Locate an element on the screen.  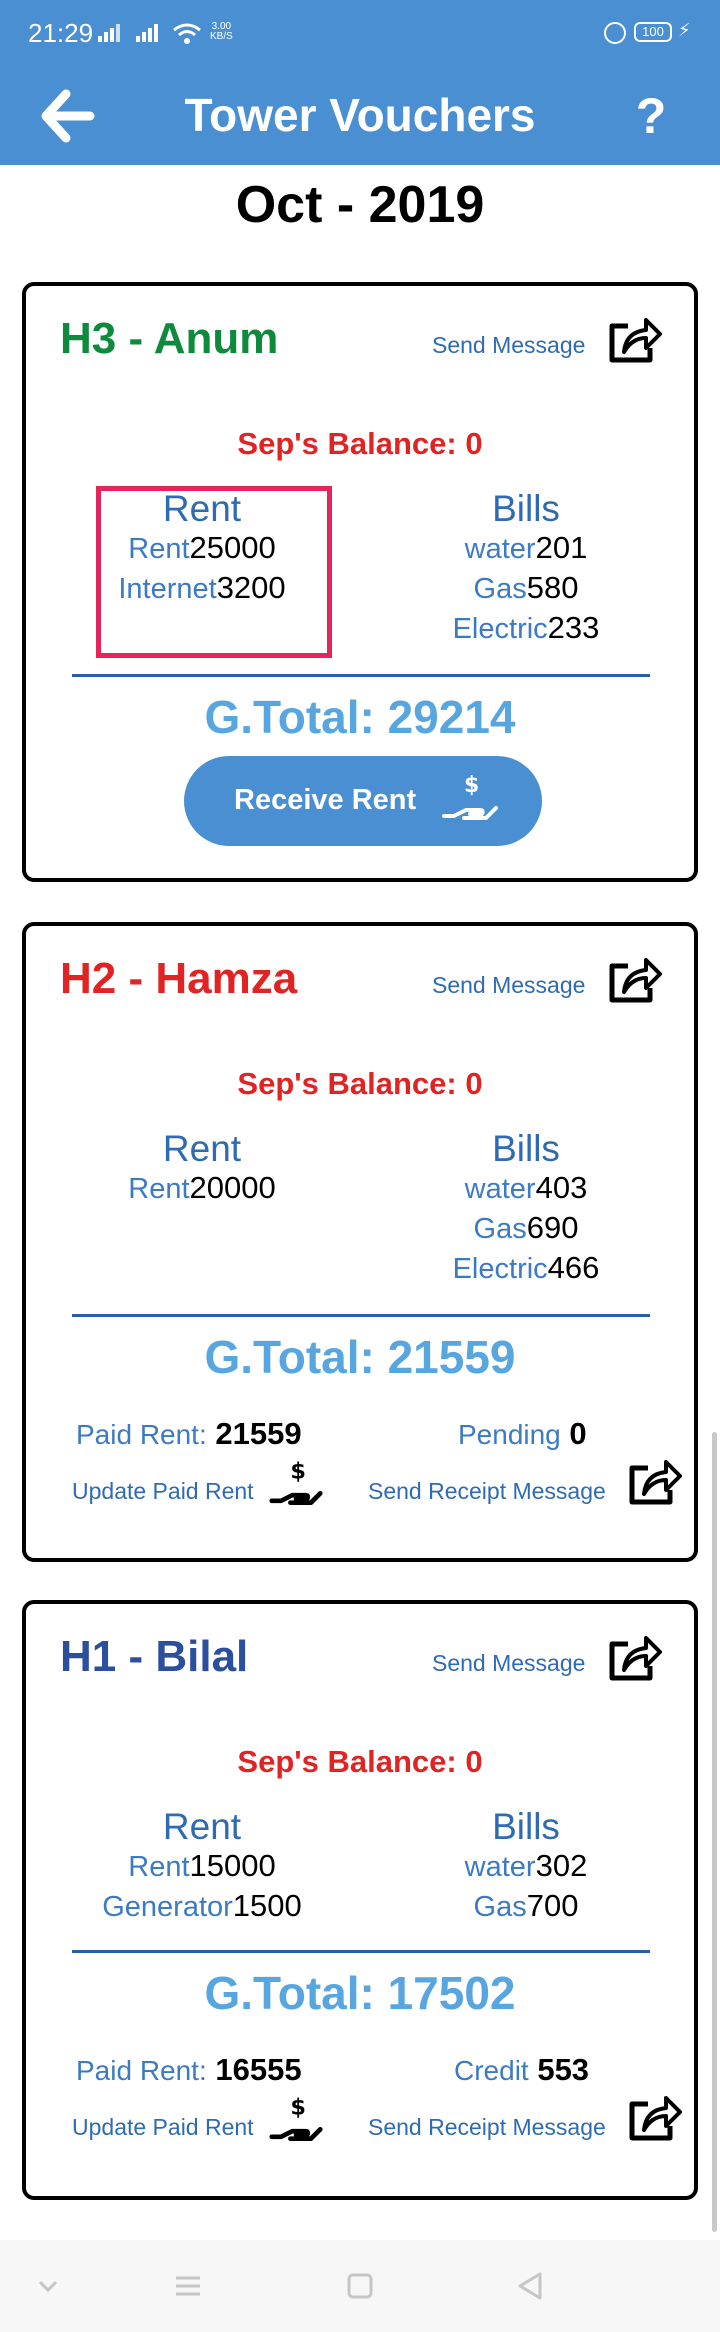
bills-section: Bills water403 Gas690 Electric466 is located at coordinates (526, 1209).